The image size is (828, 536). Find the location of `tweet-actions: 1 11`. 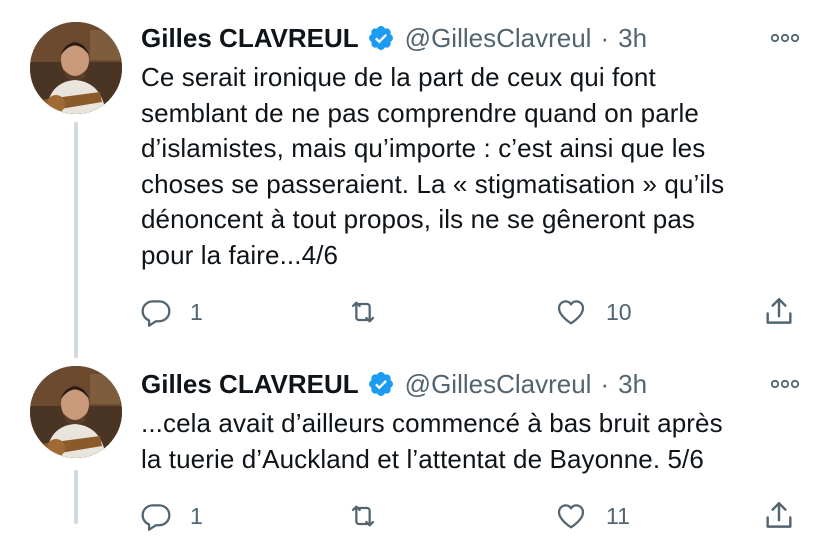

tweet-actions: 1 11 is located at coordinates (470, 516).